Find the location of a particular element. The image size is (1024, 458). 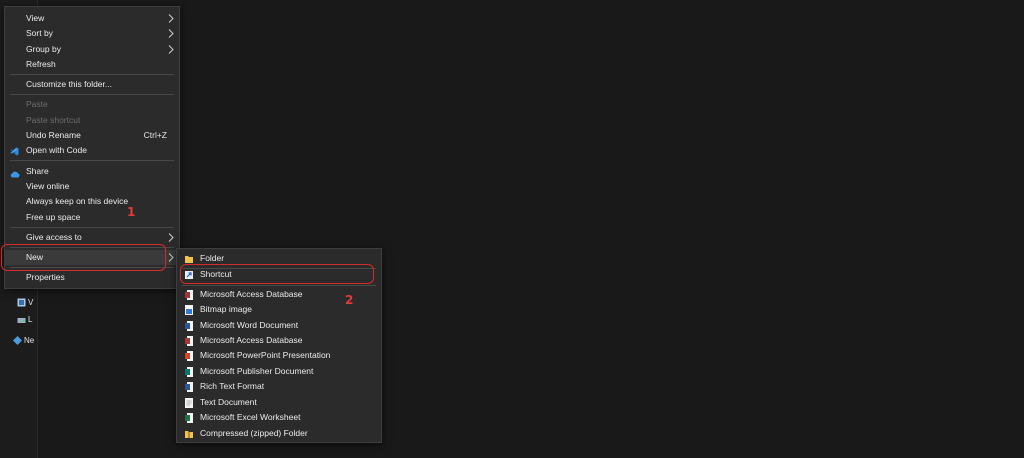

word-icon is located at coordinates (189, 326).